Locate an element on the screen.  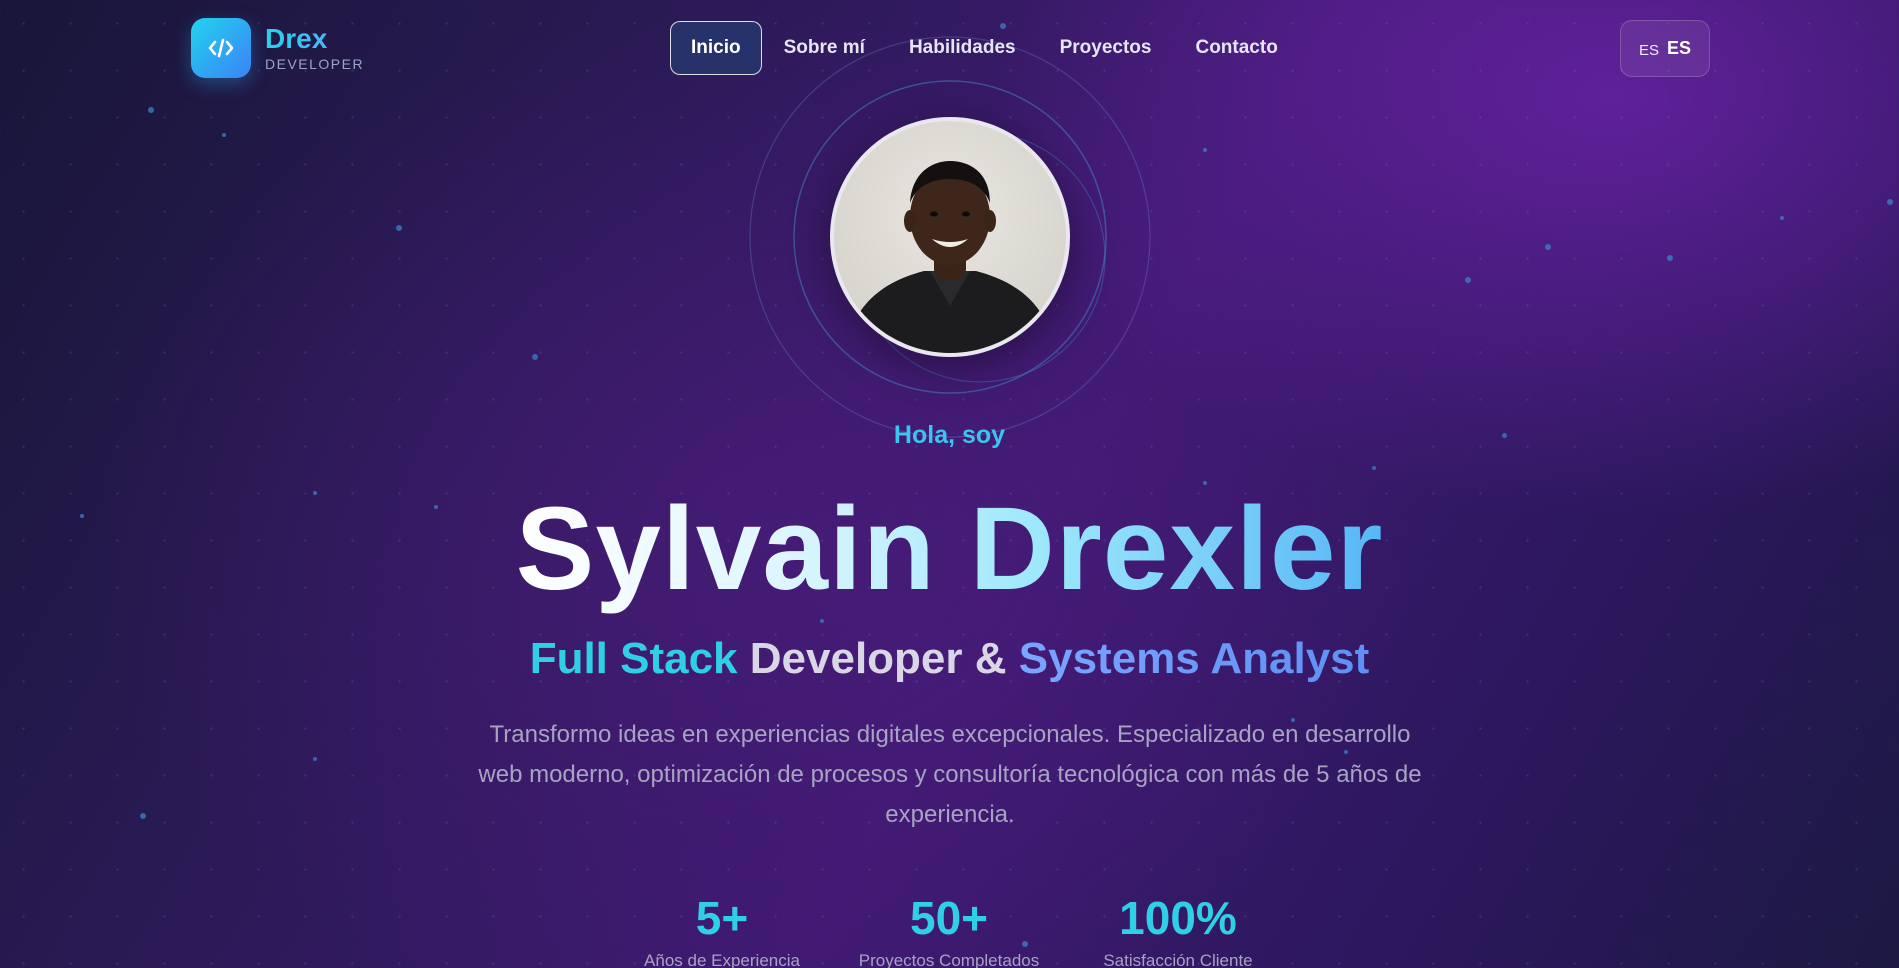
hero-name-text: Sylvain Drexler is located at coordinates (949, 549).